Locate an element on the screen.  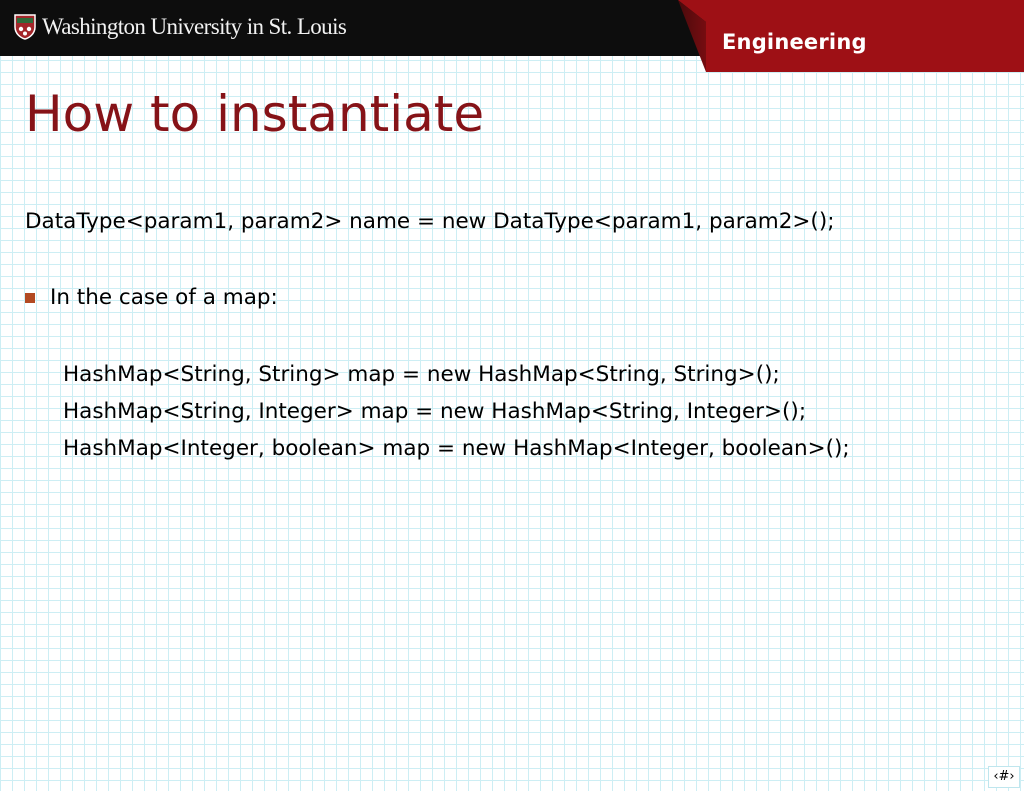
shield-icon is located at coordinates (25, 27).